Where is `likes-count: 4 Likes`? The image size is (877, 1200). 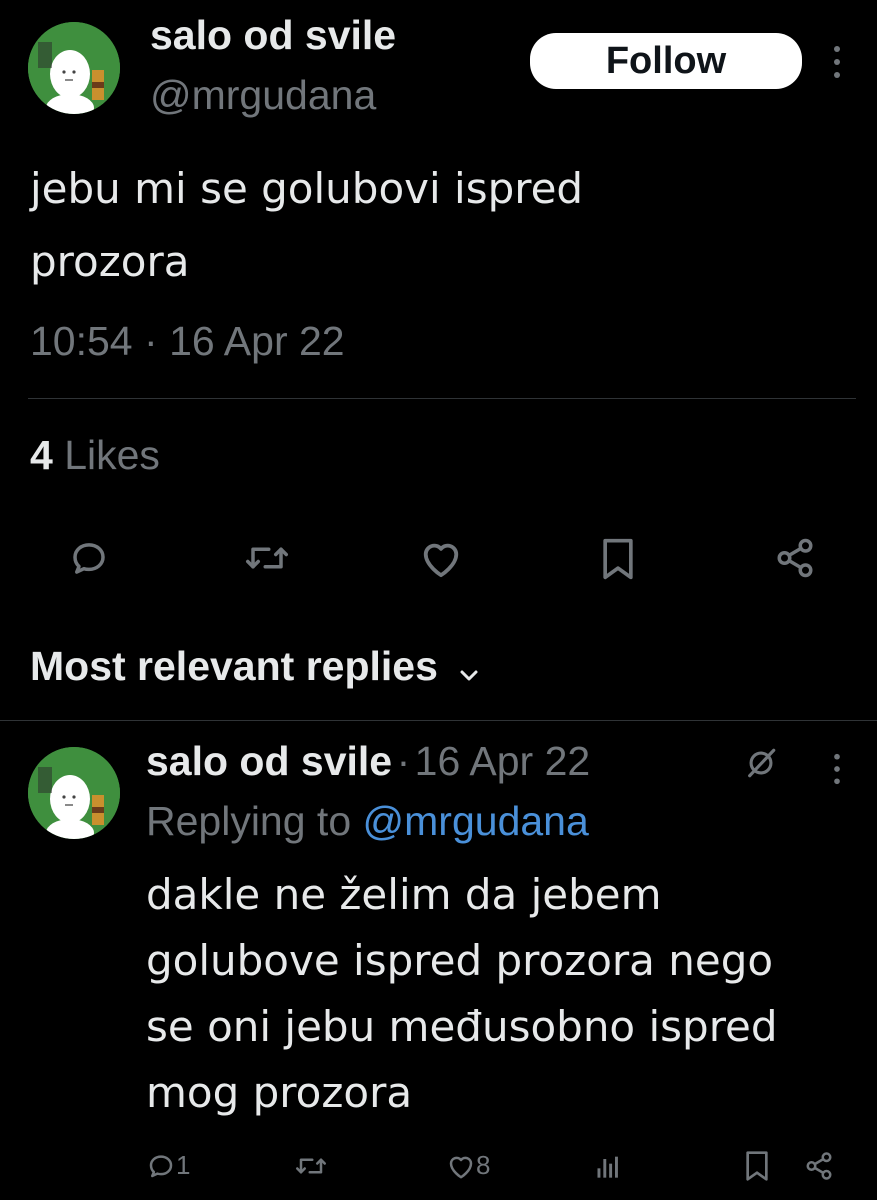
likes-count: 4 Likes is located at coordinates (95, 455).